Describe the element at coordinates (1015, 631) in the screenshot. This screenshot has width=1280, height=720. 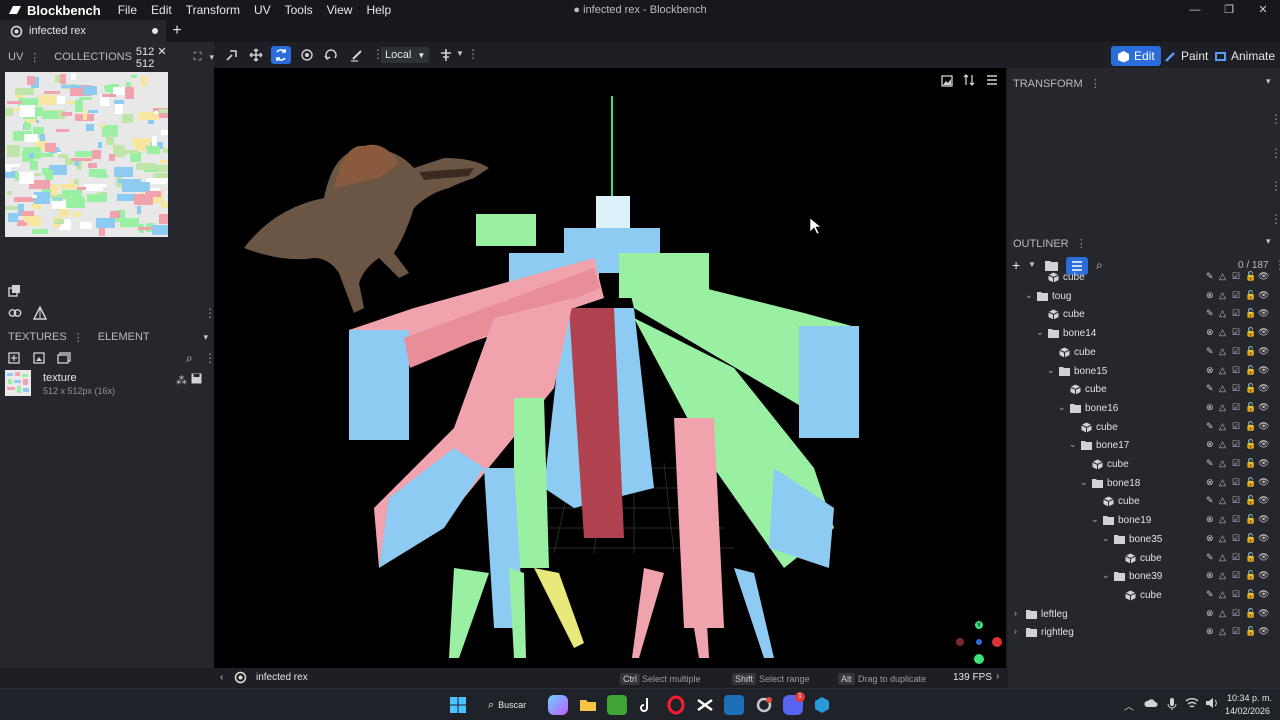
I see `chevron-right-icon: ›` at that location.